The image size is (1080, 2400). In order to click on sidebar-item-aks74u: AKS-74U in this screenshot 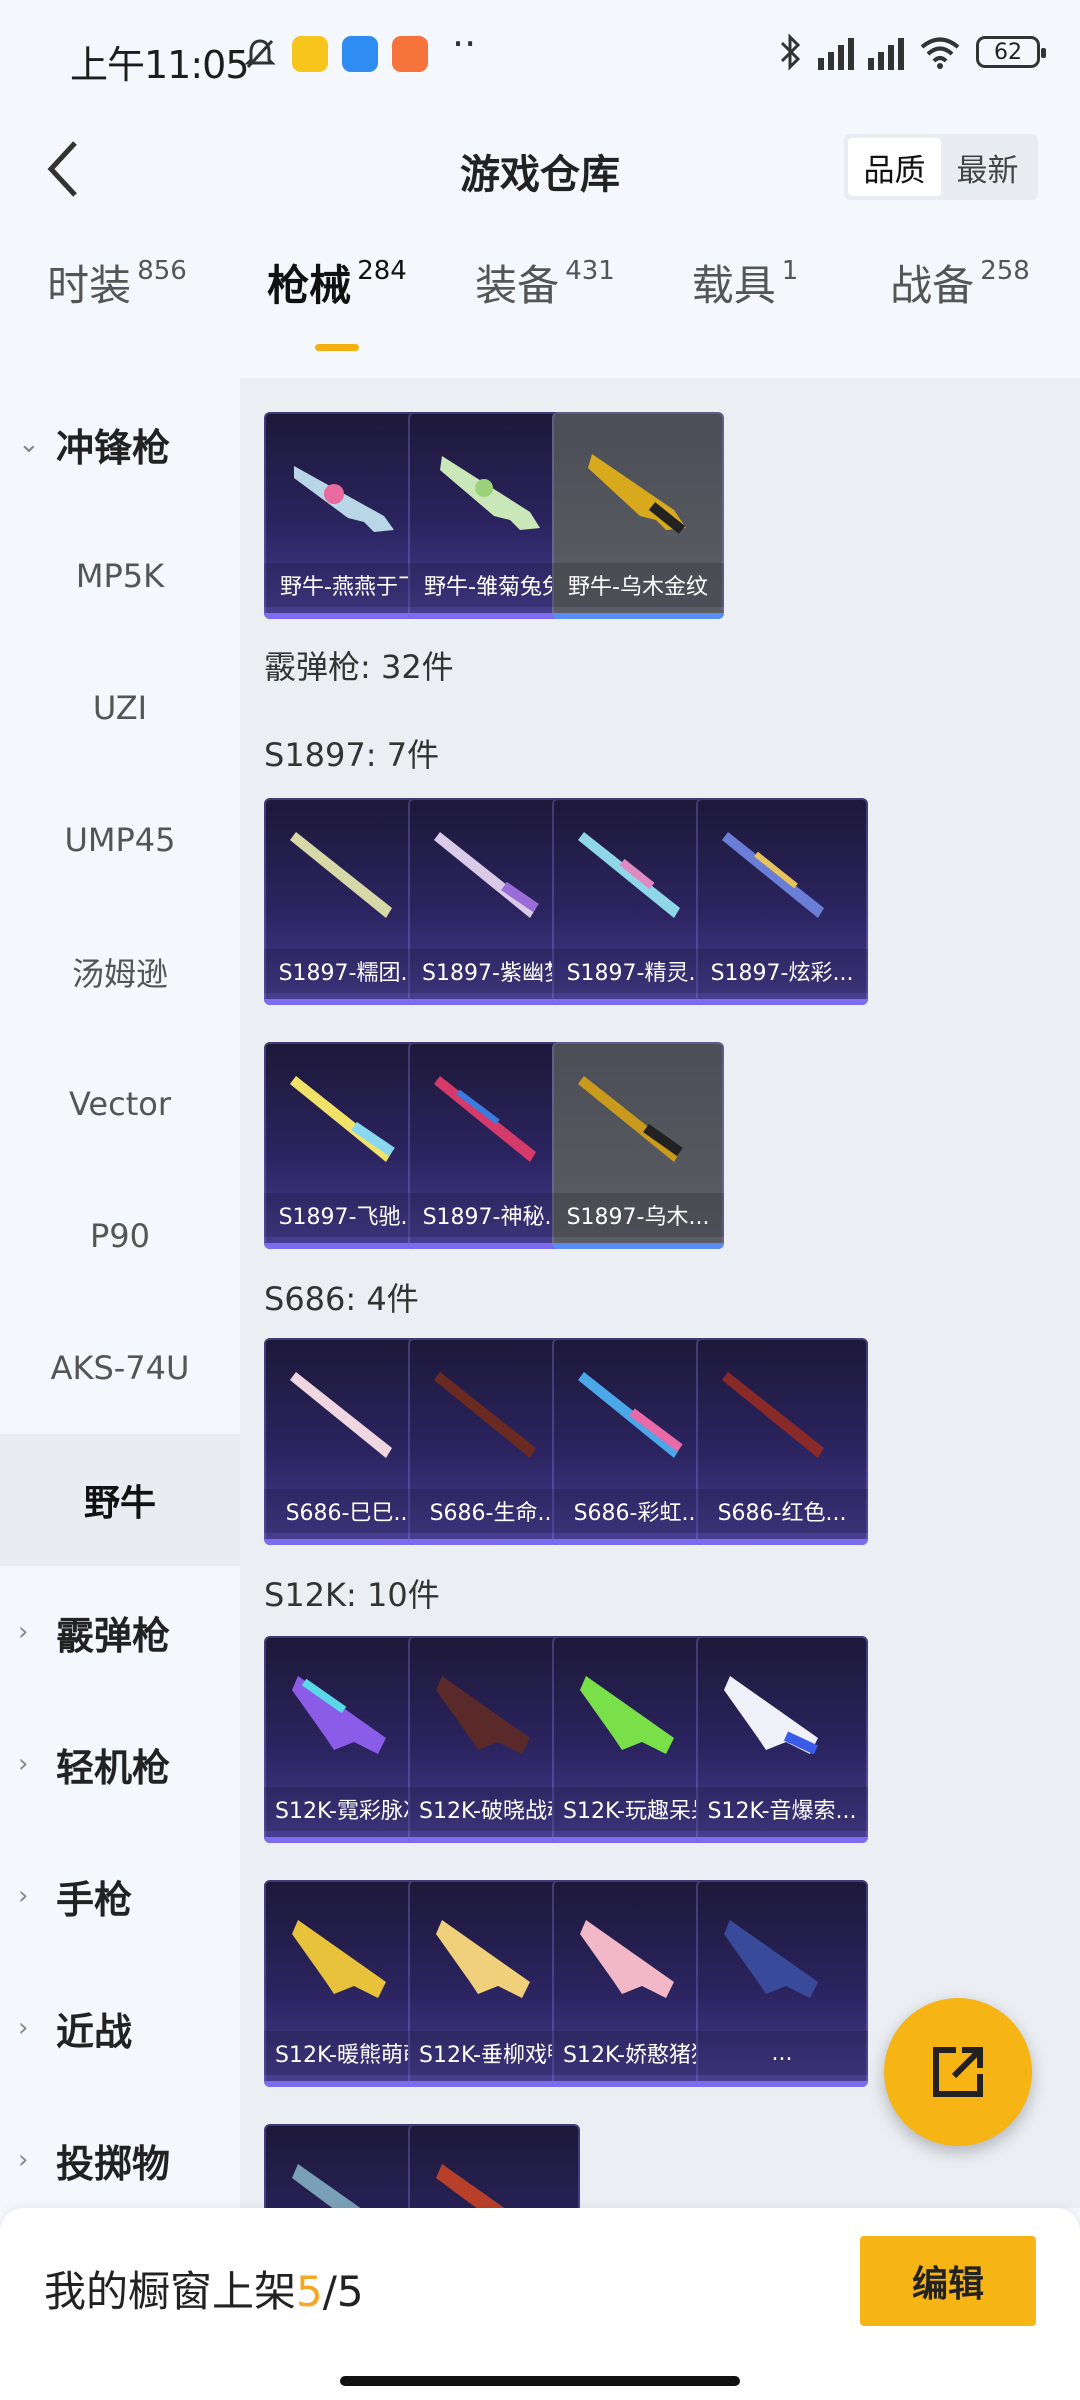, I will do `click(120, 1368)`.